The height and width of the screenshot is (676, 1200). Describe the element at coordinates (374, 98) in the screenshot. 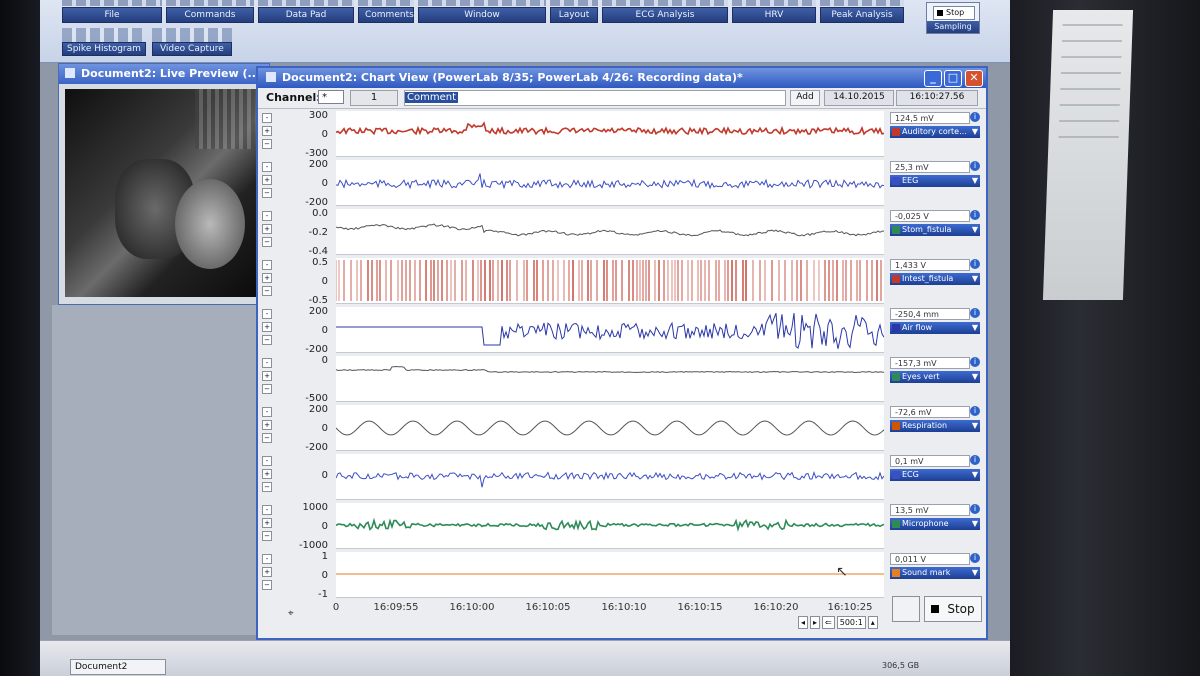

I see `comment-number-field: 1` at that location.